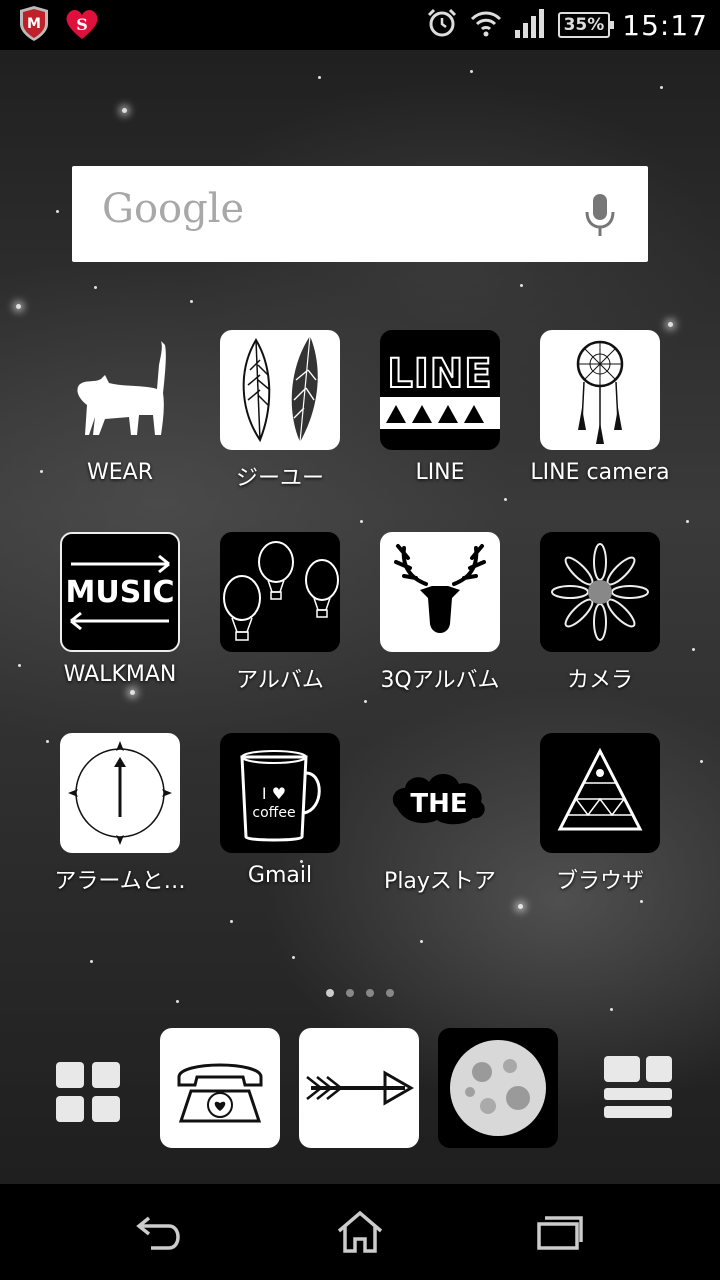 This screenshot has width=720, height=1280. What do you see at coordinates (160, 1232) in the screenshot?
I see `back-icon` at bounding box center [160, 1232].